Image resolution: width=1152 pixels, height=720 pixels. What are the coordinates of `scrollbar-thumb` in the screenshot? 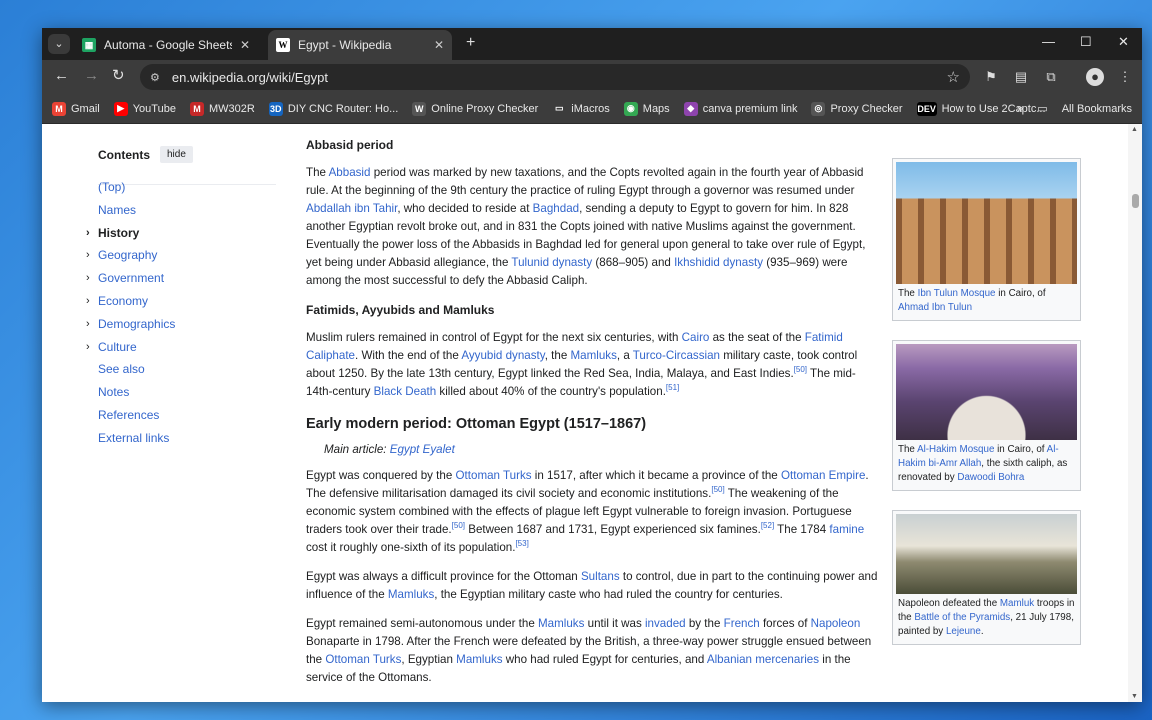 It's located at (1135, 201).